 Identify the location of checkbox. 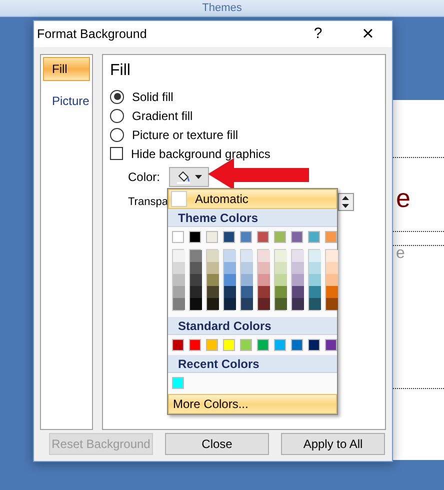
(116, 153).